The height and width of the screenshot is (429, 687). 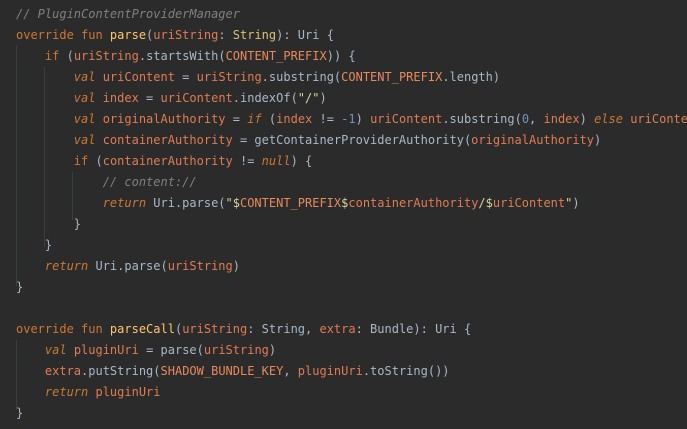 What do you see at coordinates (128, 35) in the screenshot?
I see `code-token: parse` at bounding box center [128, 35].